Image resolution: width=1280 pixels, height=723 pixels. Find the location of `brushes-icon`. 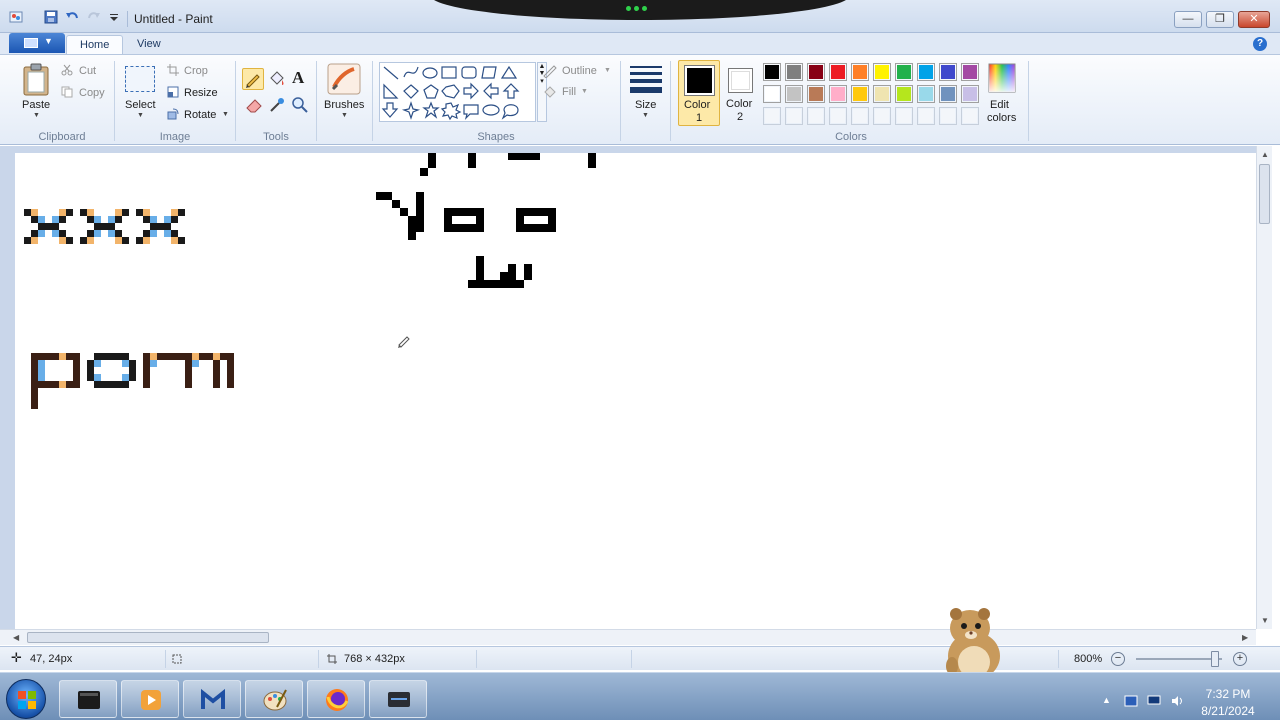

brushes-icon is located at coordinates (344, 79).